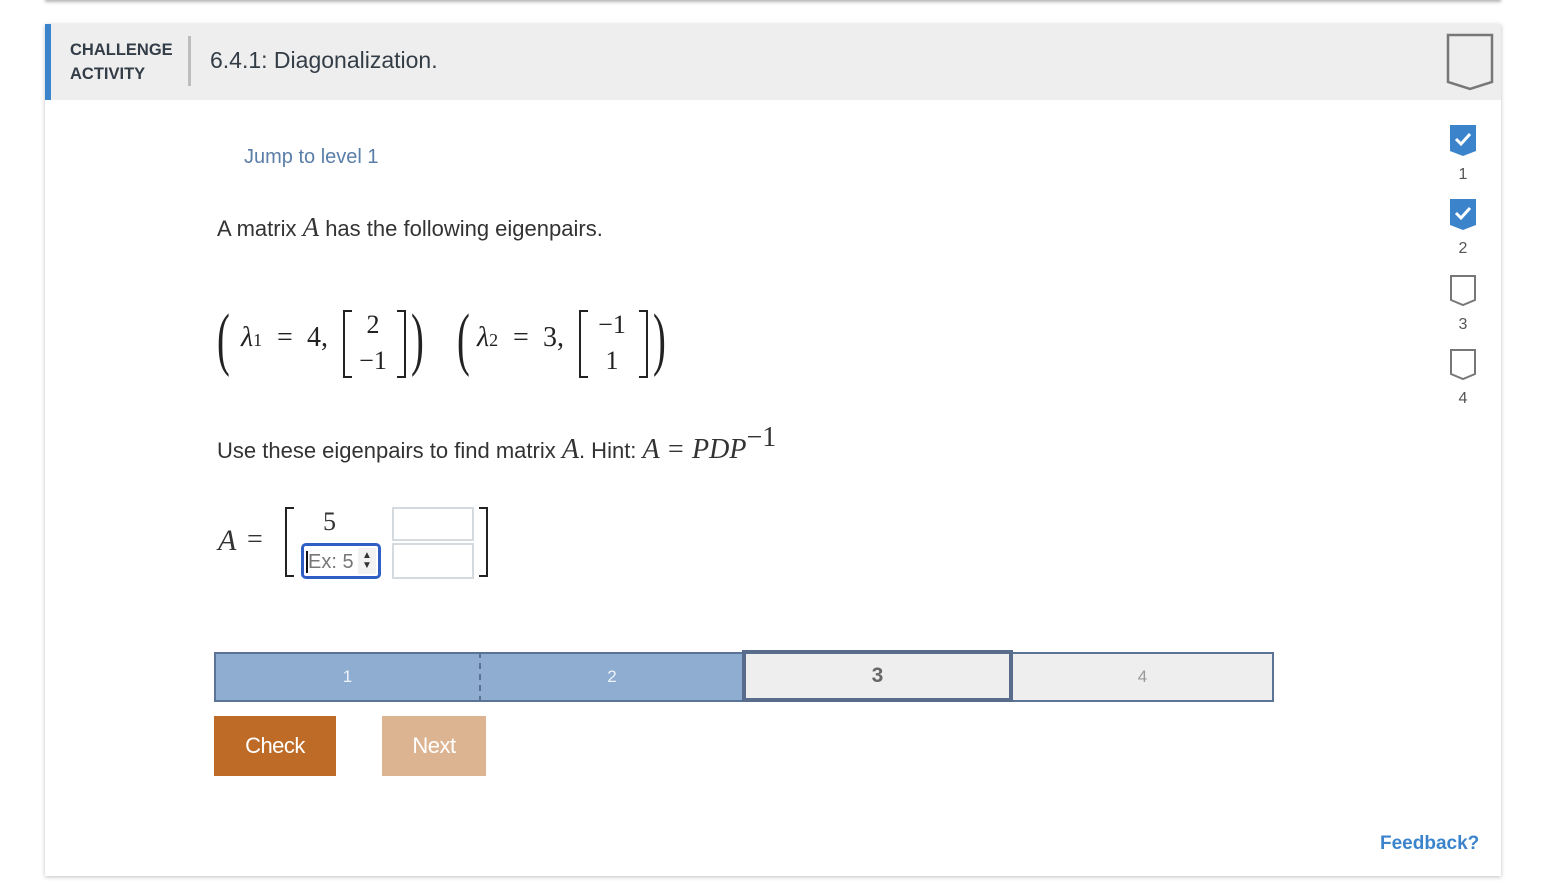  I want to click on matrix-left-bracket, so click(289, 542).